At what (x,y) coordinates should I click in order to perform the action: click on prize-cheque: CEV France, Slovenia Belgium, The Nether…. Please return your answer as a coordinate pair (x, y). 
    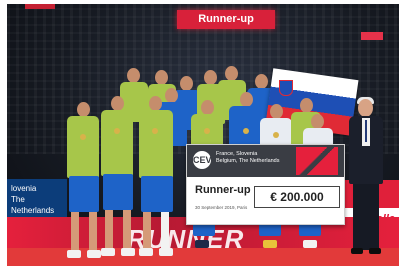
    Looking at the image, I should click on (265, 184).